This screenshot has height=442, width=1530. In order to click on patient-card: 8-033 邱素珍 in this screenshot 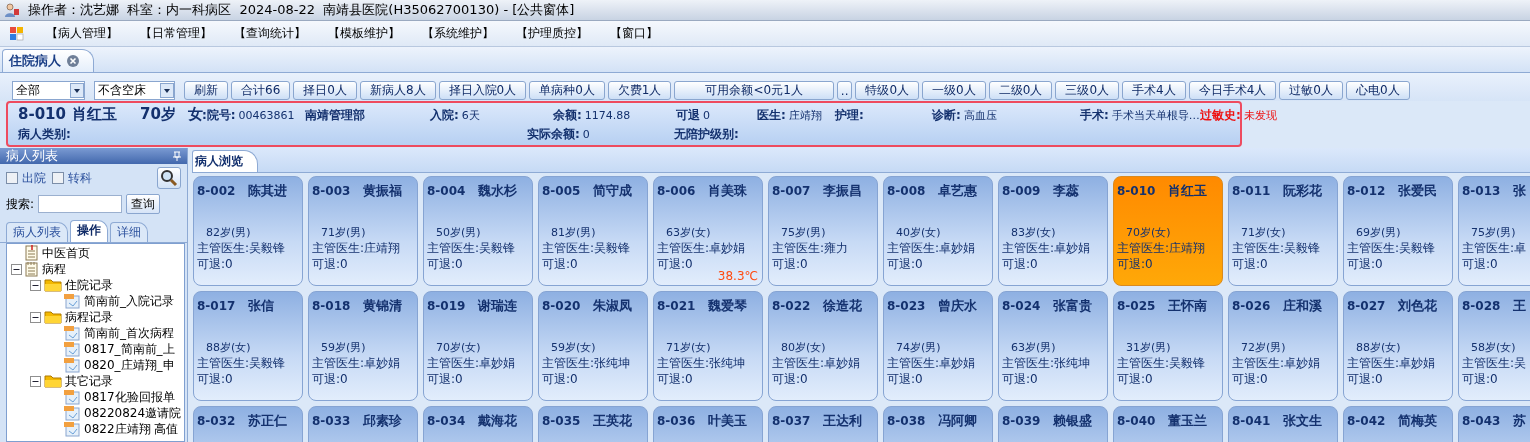, I will do `click(363, 424)`.